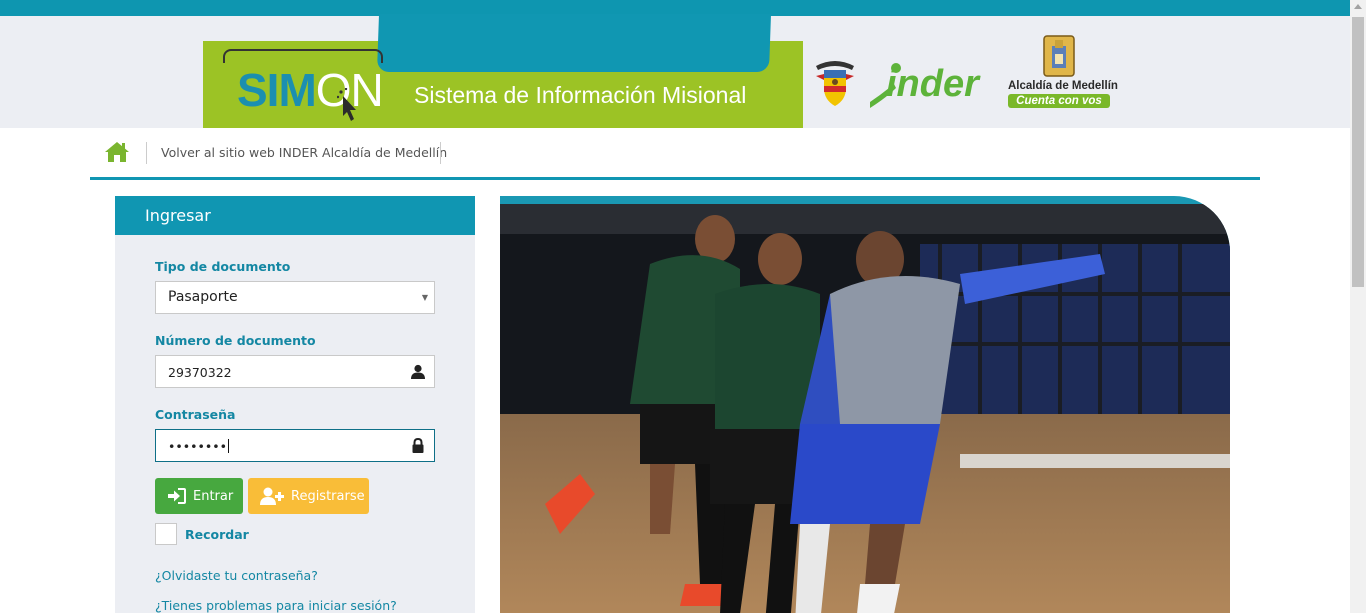 This screenshot has width=1366, height=613. Describe the element at coordinates (277, 90) in the screenshot. I see `simon-logo-sim: SIM` at that location.